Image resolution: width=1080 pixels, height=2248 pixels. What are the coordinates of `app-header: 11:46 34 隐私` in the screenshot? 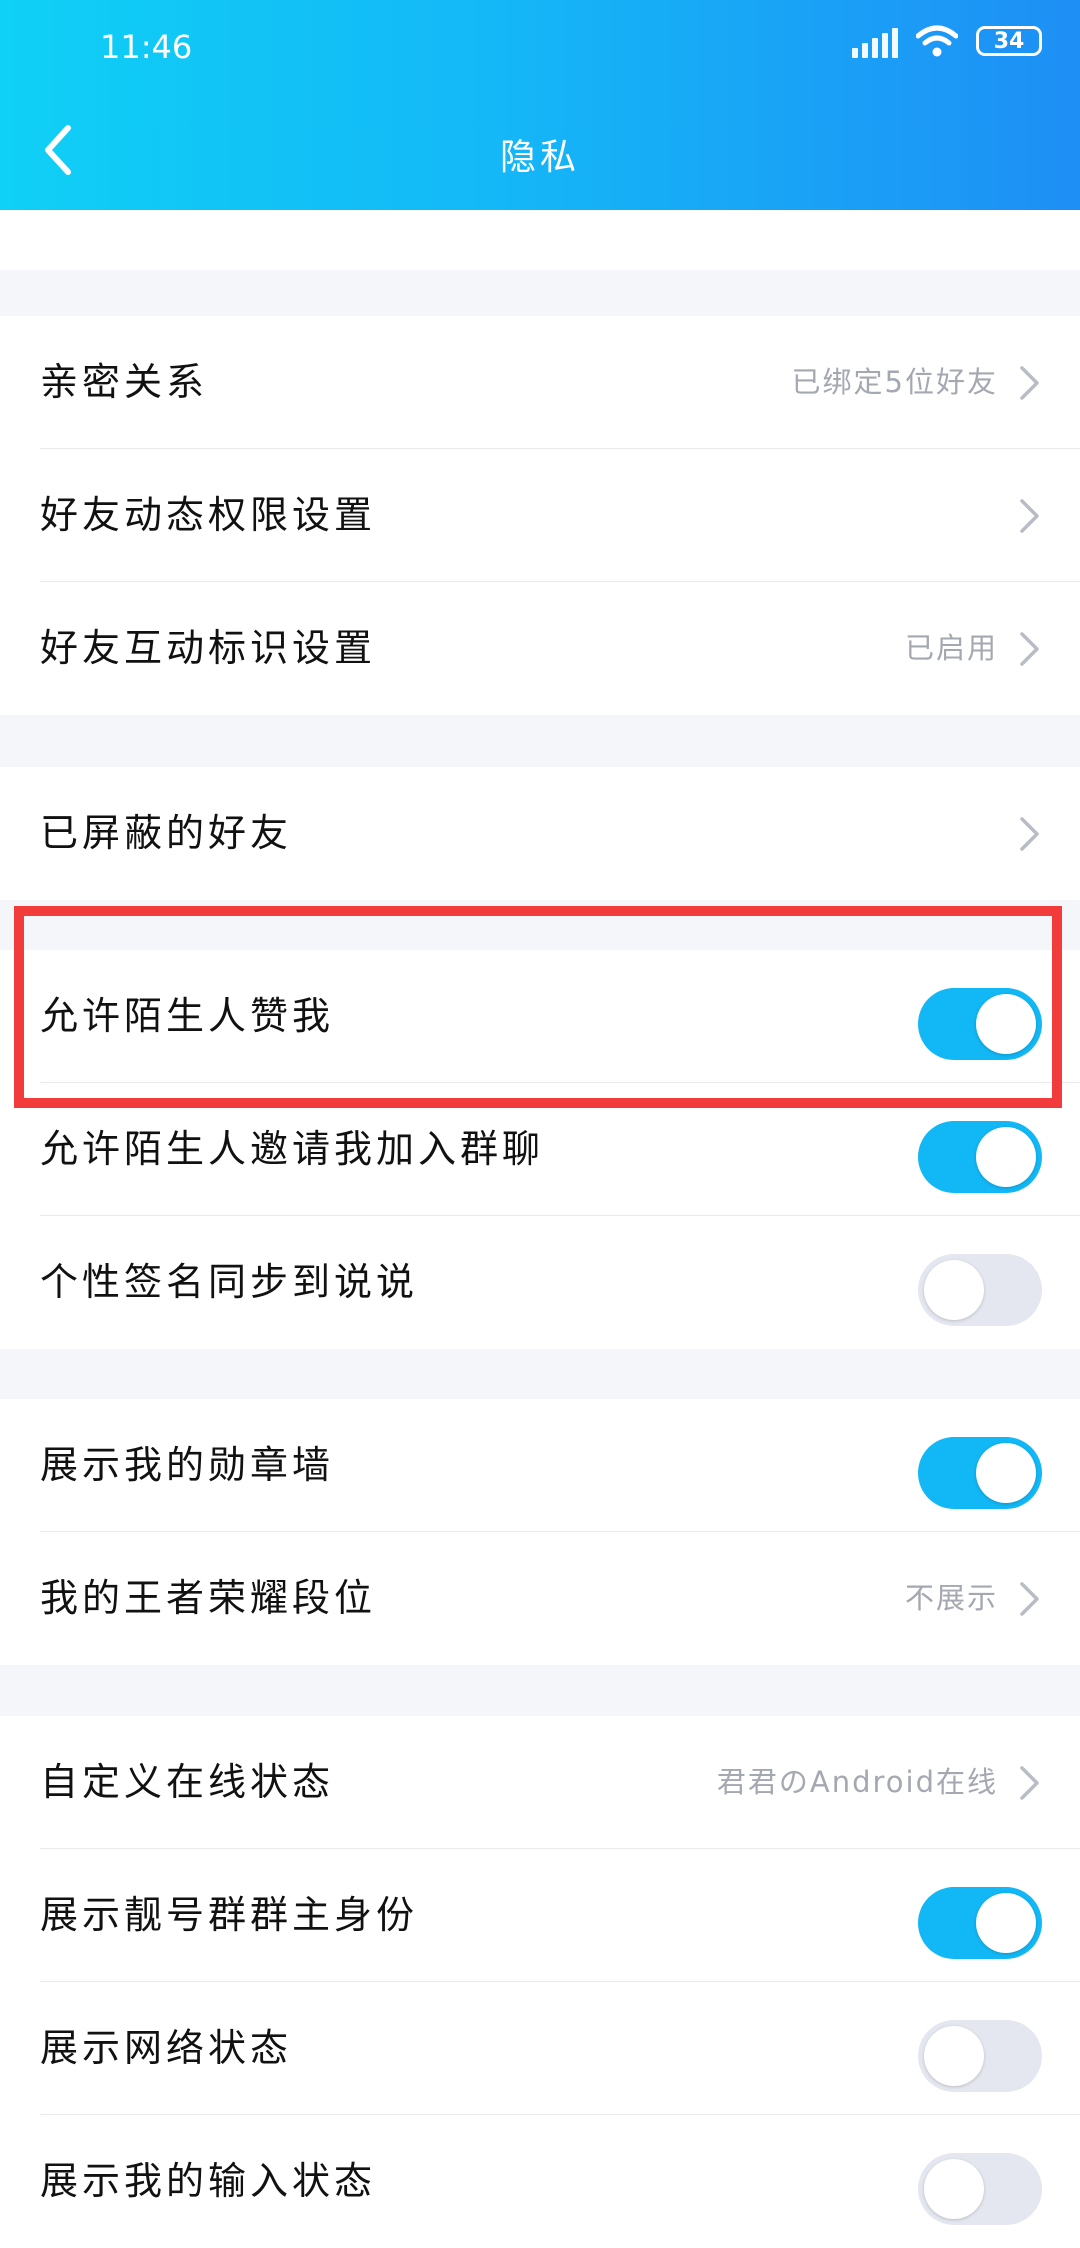 It's located at (540, 105).